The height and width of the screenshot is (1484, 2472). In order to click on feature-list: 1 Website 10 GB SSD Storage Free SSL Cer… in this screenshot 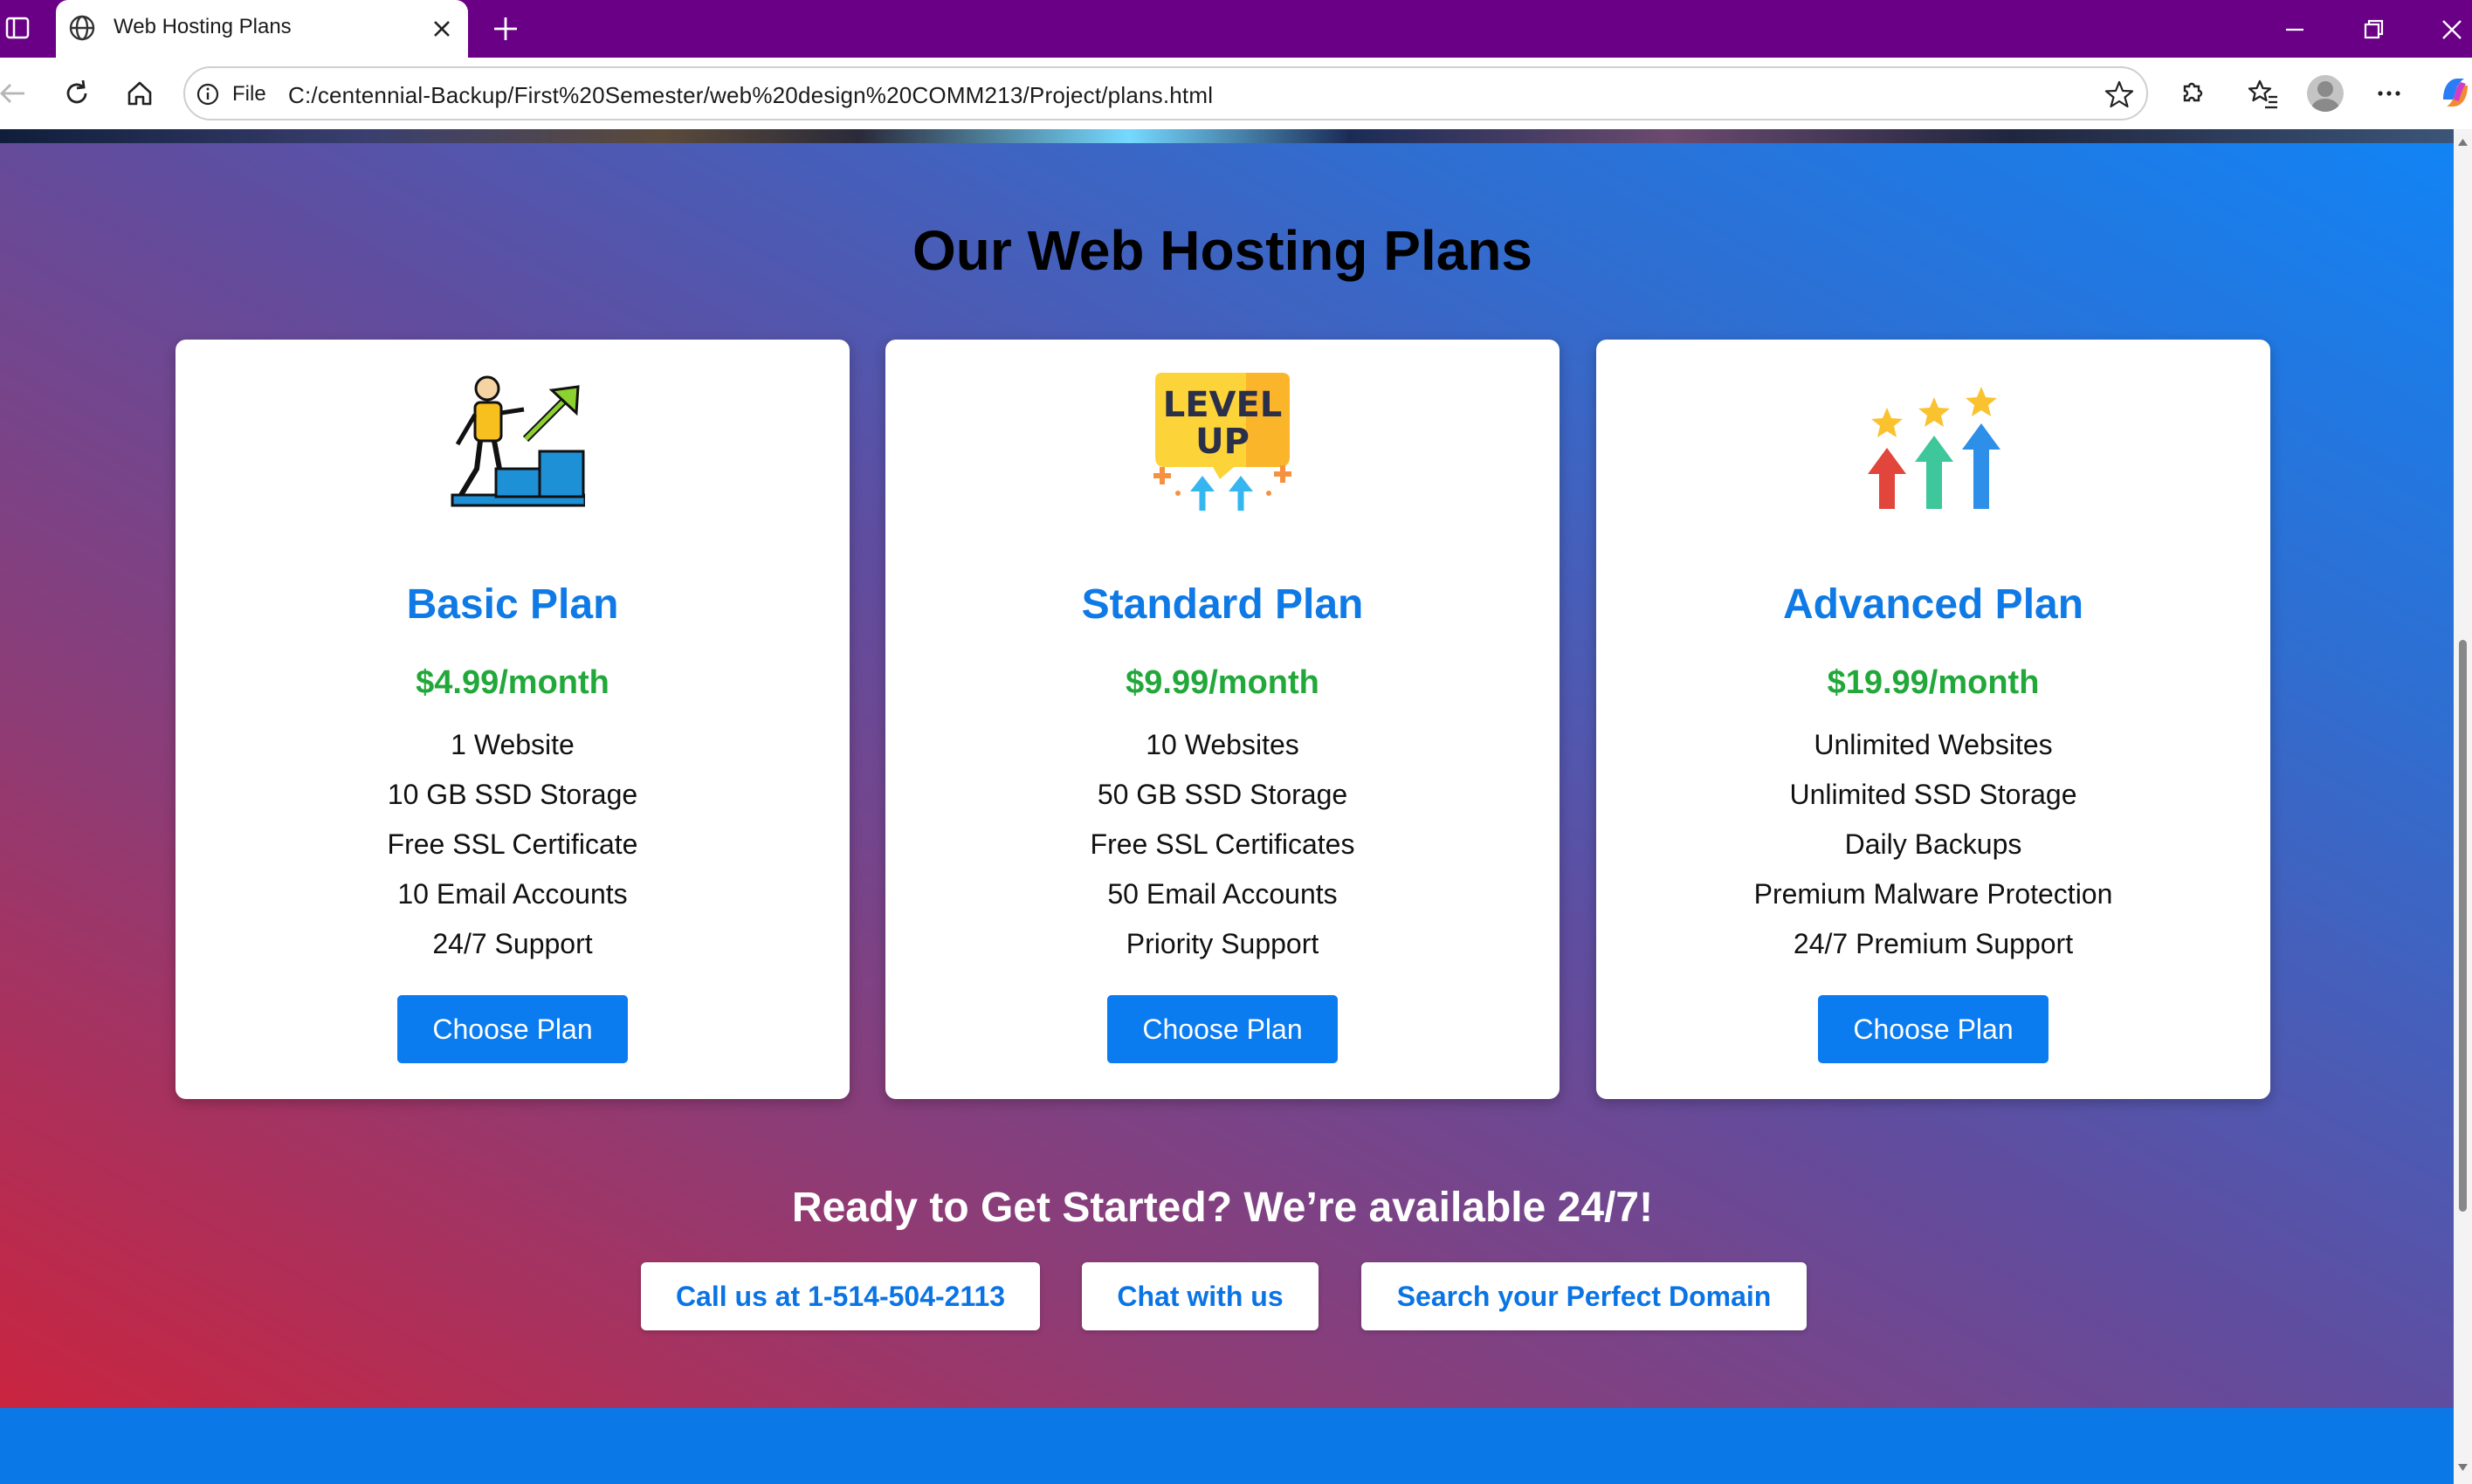, I will do `click(513, 844)`.